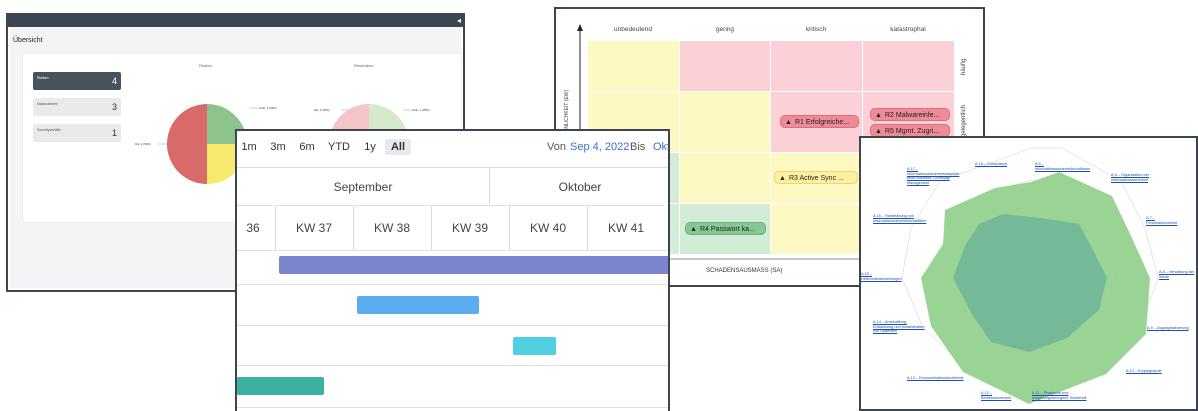  I want to click on radar-label: A.15 – Lieferantenbeziehungen, so click(885, 276).